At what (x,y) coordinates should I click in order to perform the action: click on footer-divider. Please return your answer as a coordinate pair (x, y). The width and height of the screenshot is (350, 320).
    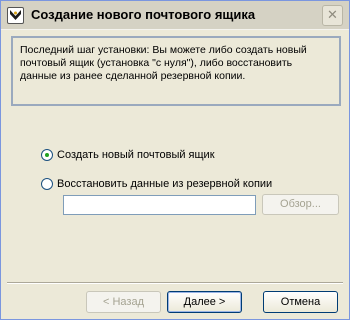
    Looking at the image, I should click on (175, 283).